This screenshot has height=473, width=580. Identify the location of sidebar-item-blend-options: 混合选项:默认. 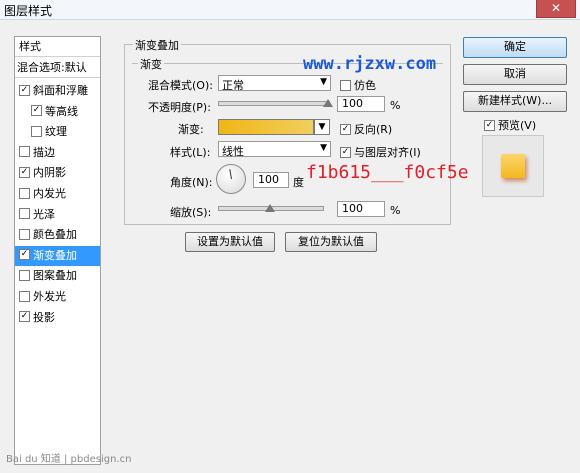
(57, 68).